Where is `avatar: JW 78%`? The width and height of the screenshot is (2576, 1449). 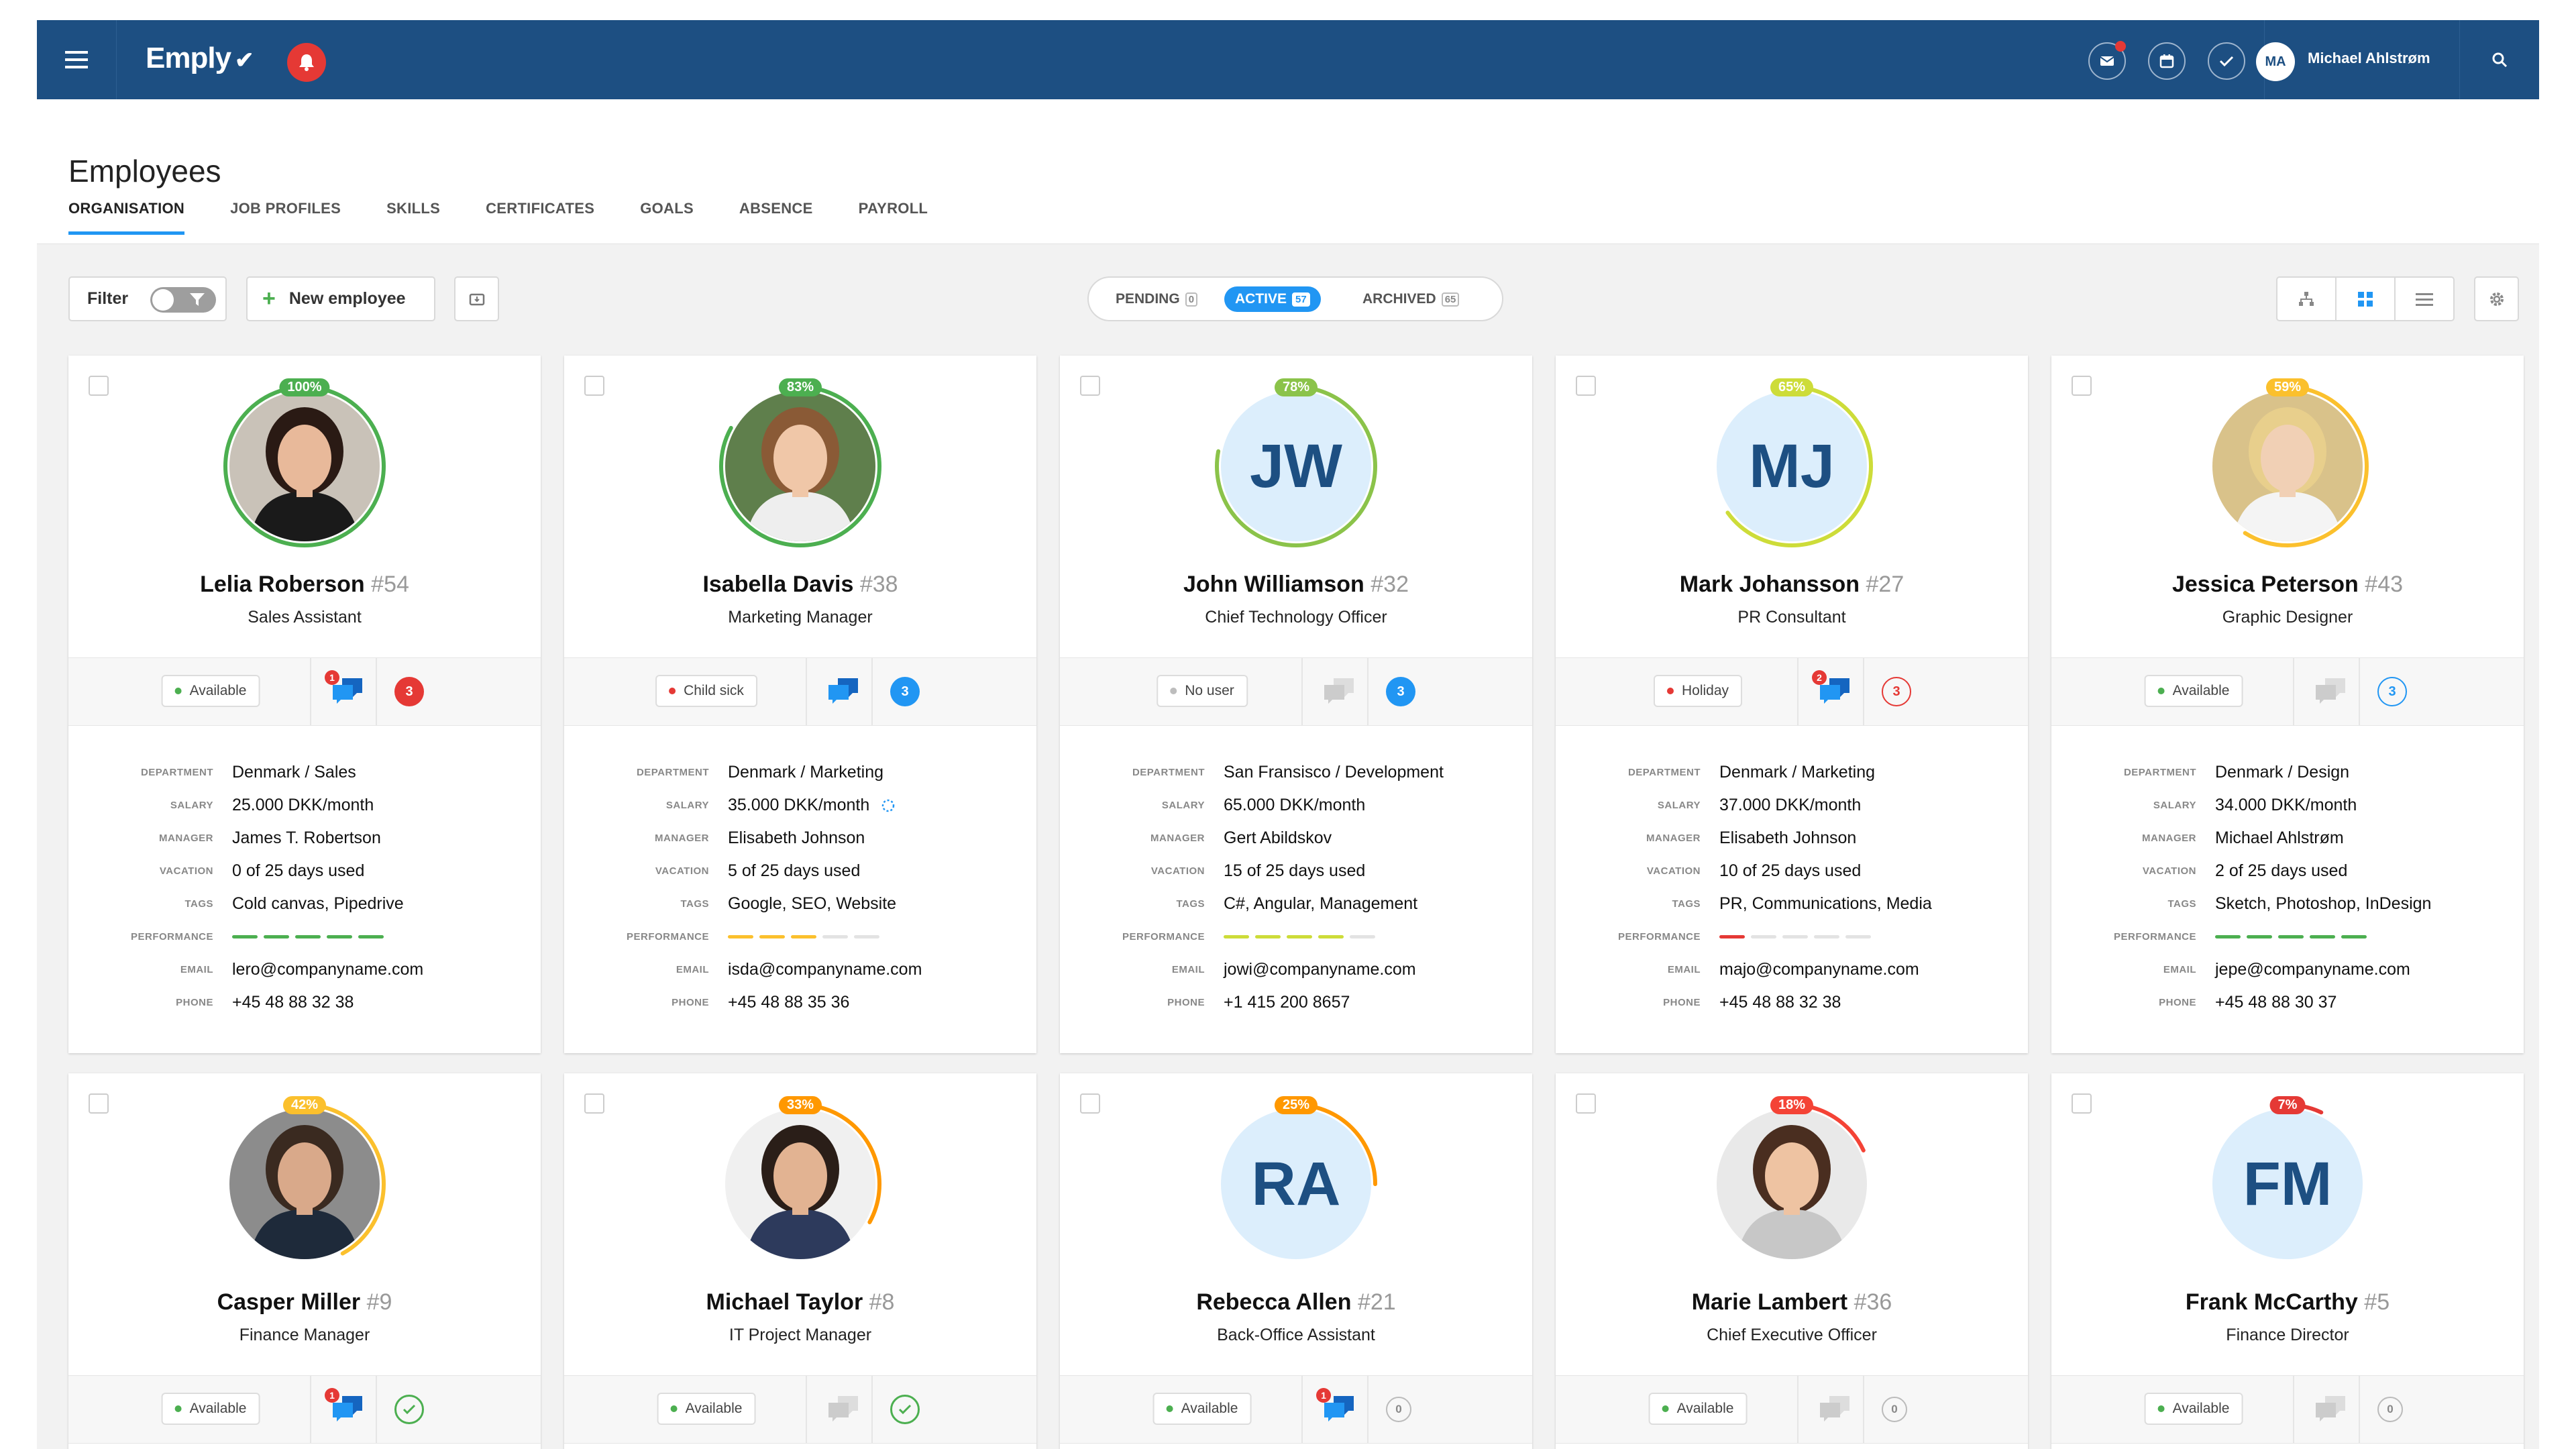 avatar: JW 78% is located at coordinates (1296, 464).